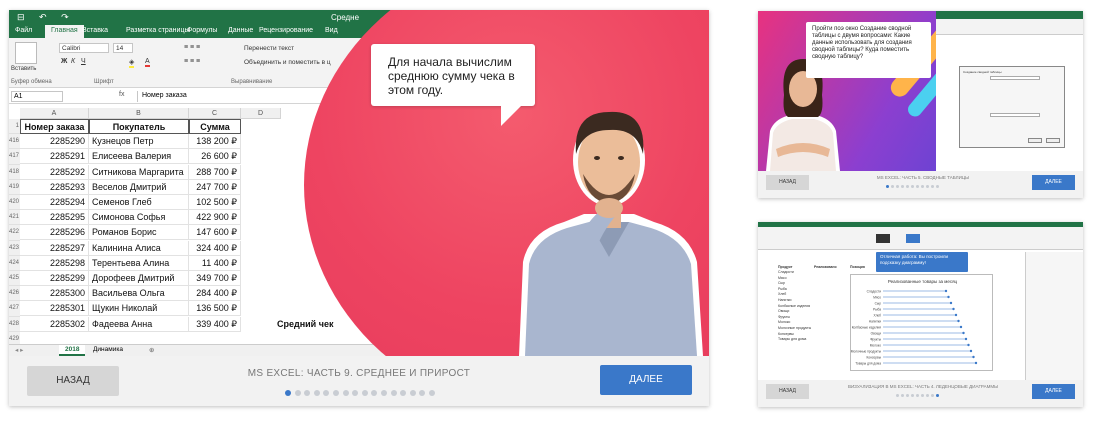  Describe the element at coordinates (73, 61) in the screenshot. I see `italic-button: К` at that location.